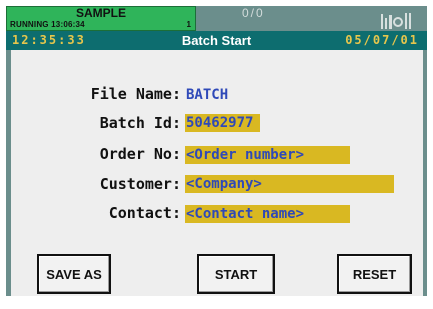  I want to click on signal-strength-icon, so click(396, 21).